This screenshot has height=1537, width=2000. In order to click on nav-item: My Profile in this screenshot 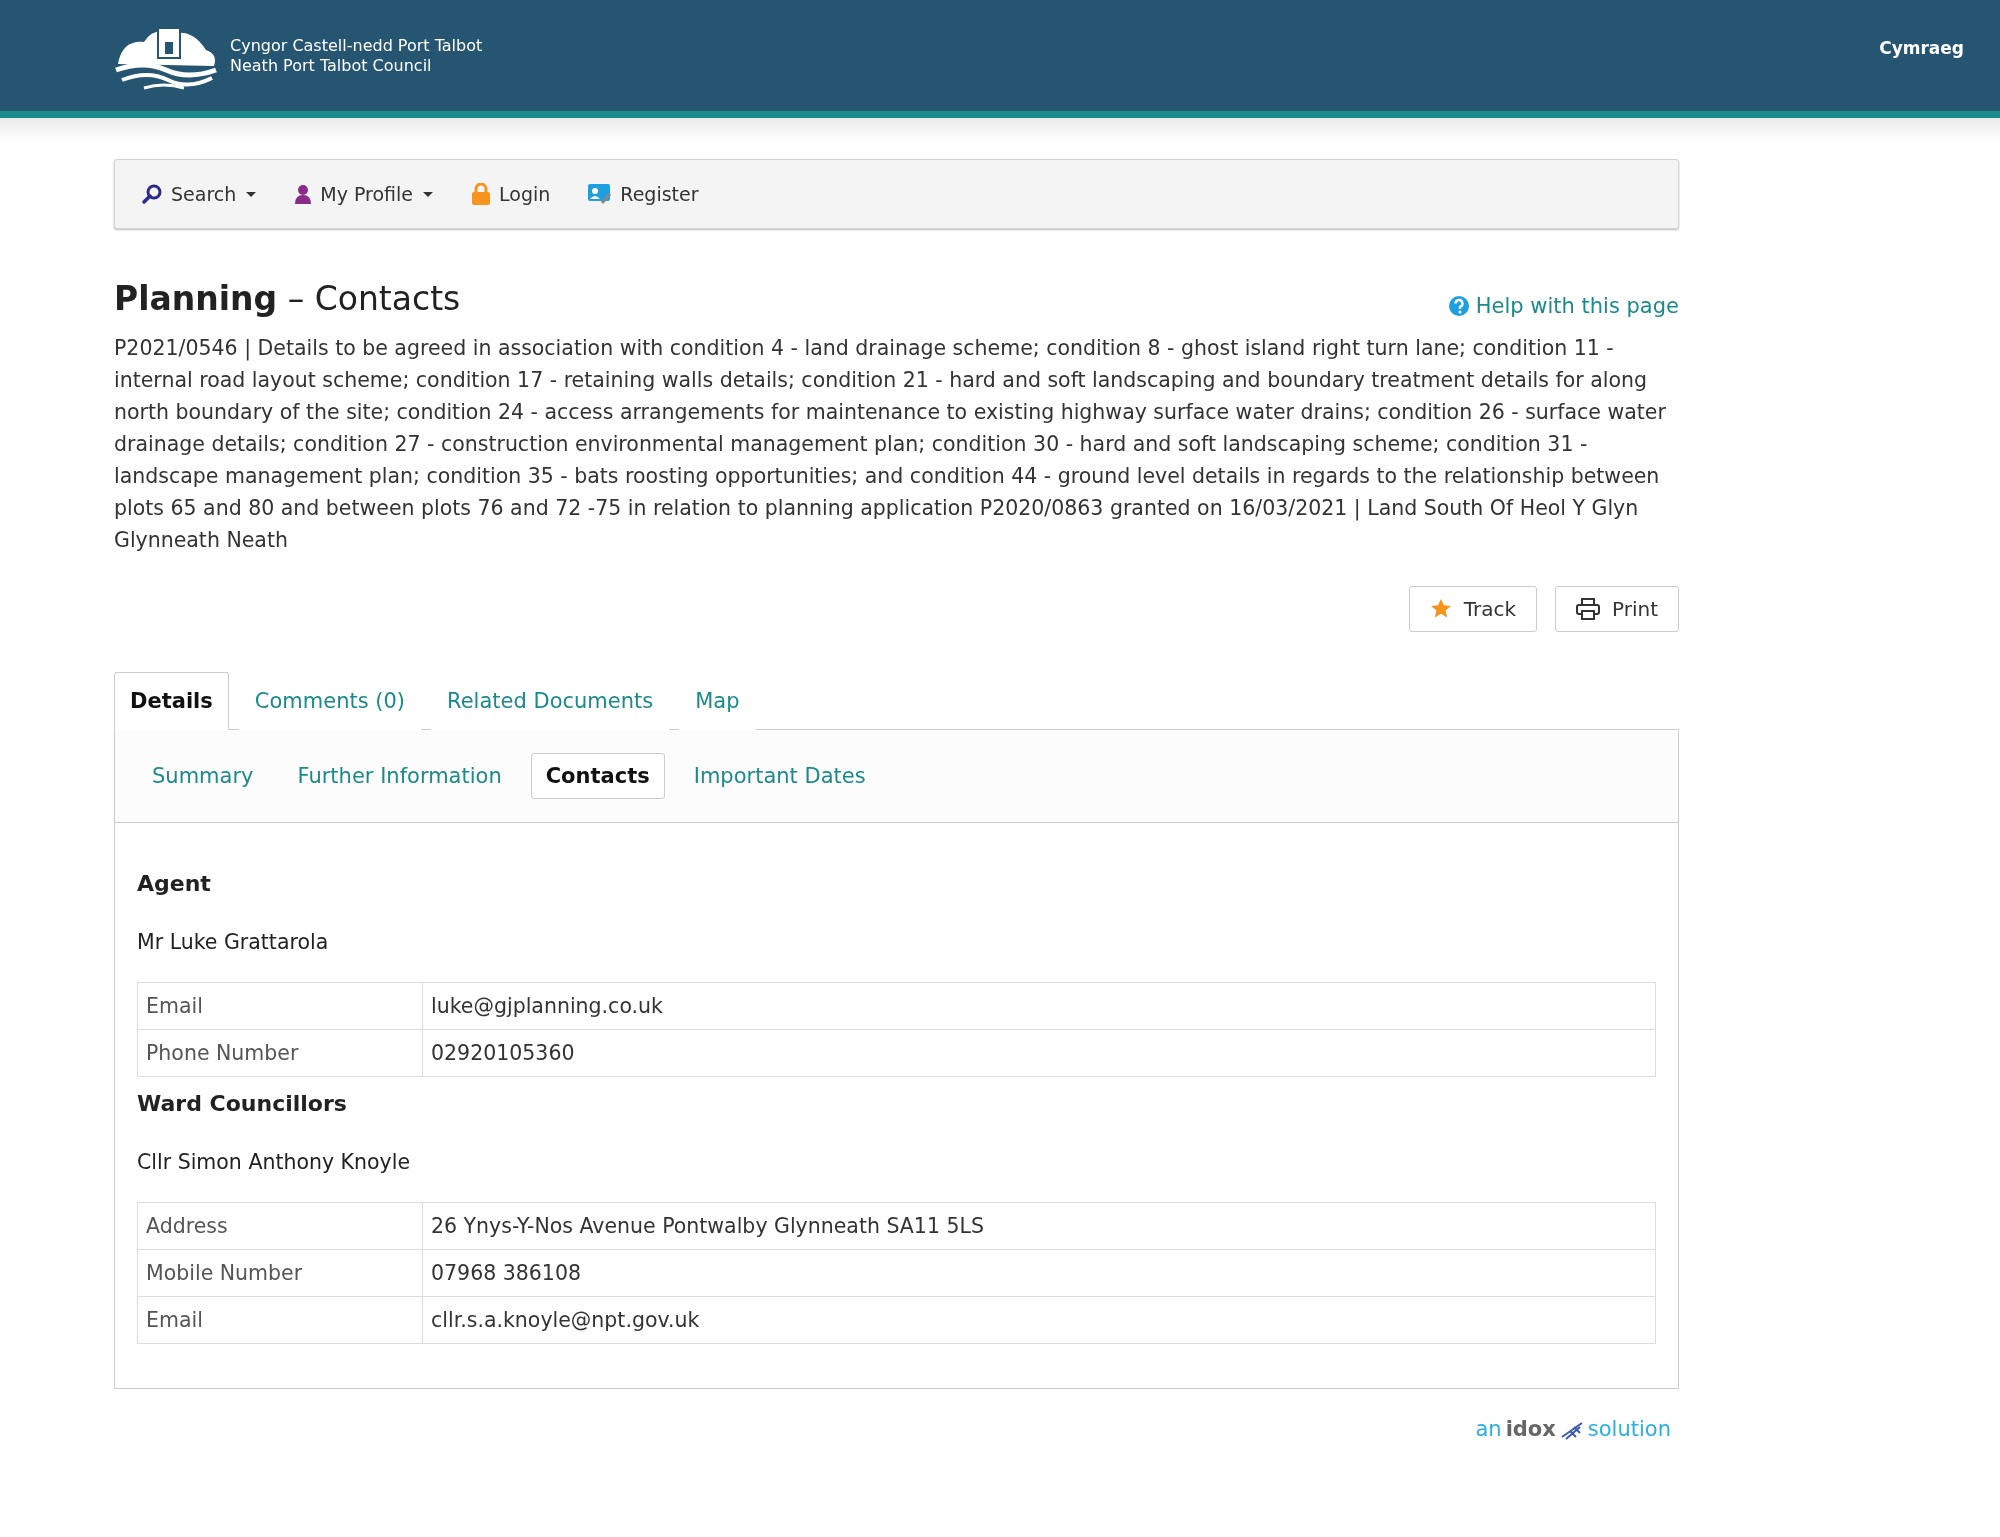, I will do `click(364, 194)`.